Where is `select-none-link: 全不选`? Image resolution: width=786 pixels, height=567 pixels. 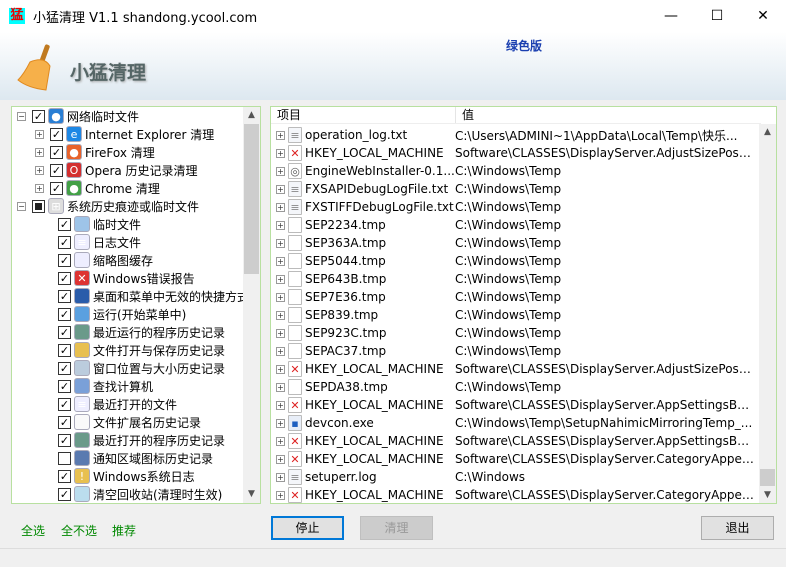
select-none-link: 全不选 is located at coordinates (79, 530).